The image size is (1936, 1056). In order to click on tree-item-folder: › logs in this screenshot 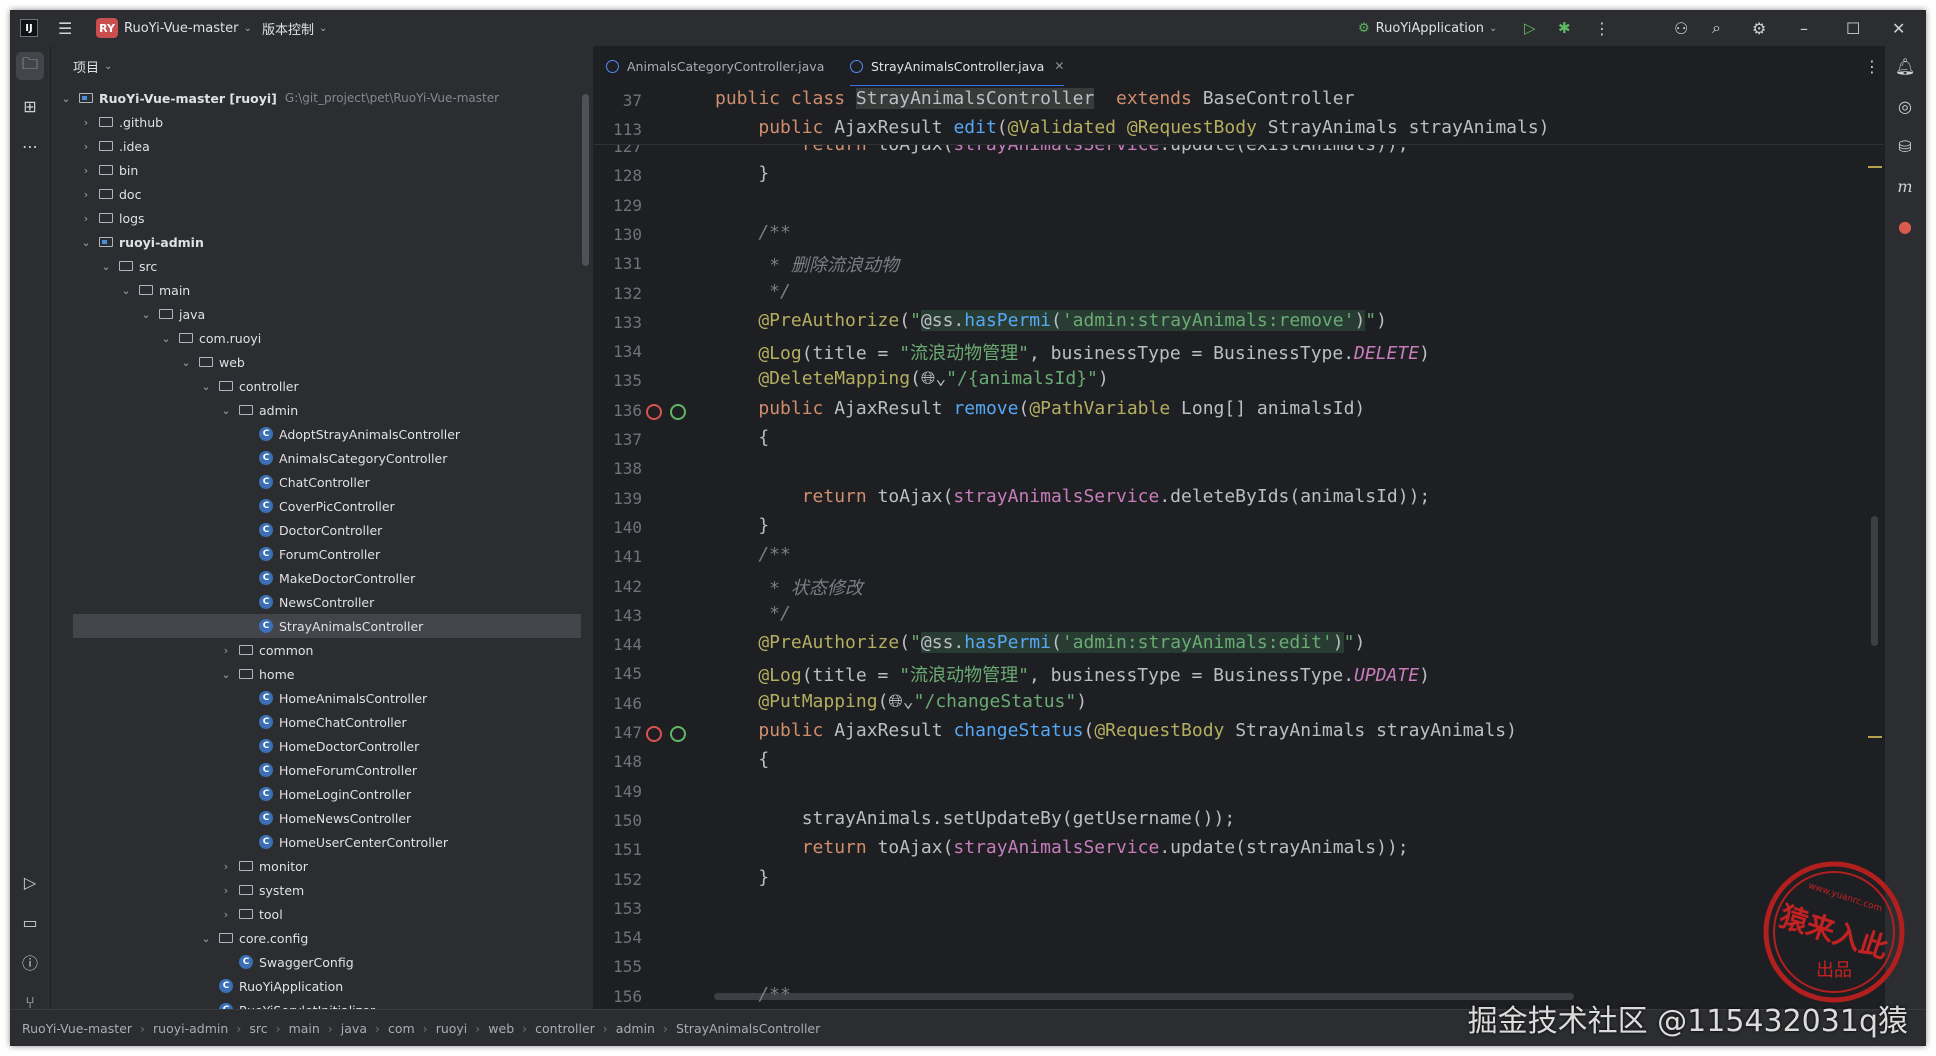, I will do `click(322, 218)`.